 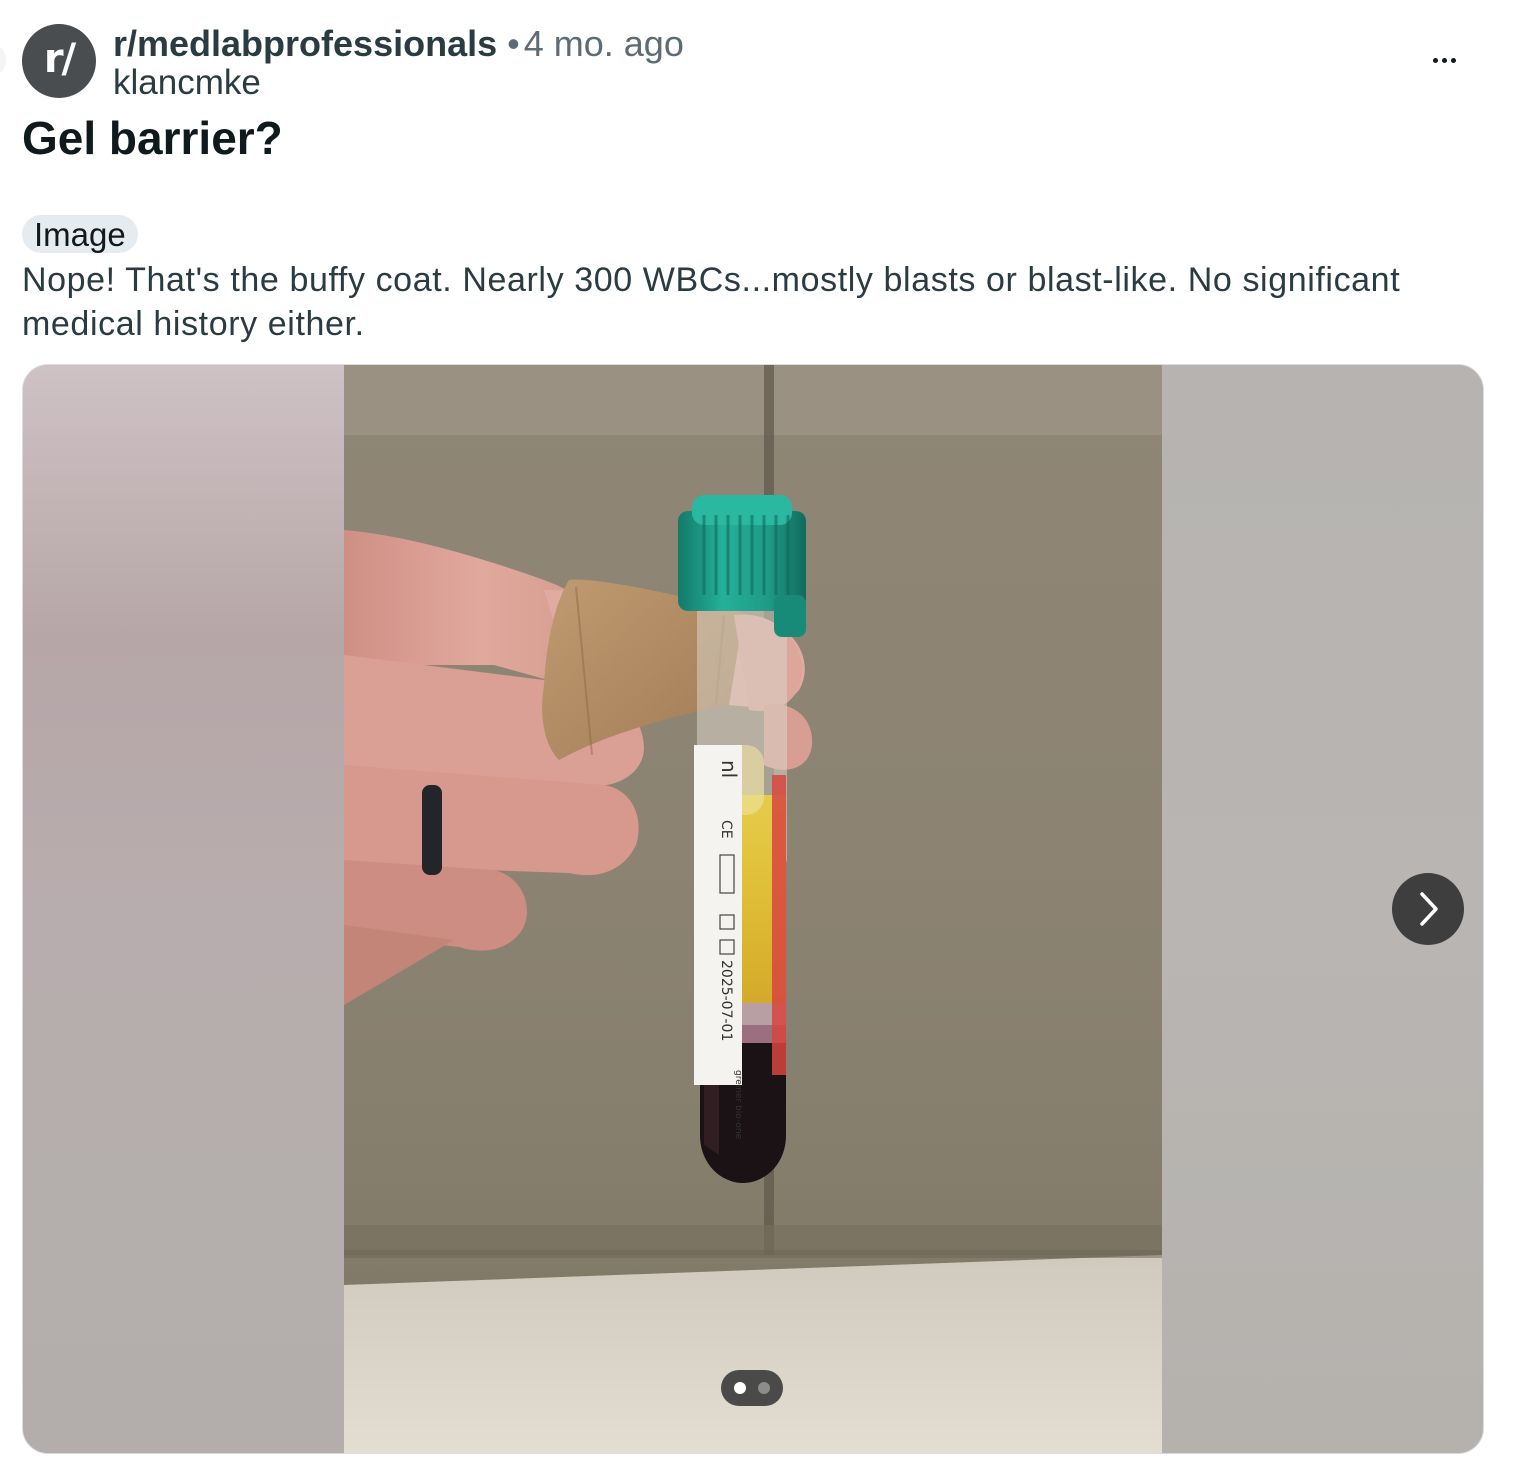 What do you see at coordinates (603, 43) in the screenshot?
I see `post-timestamp: 4 mo. ago` at bounding box center [603, 43].